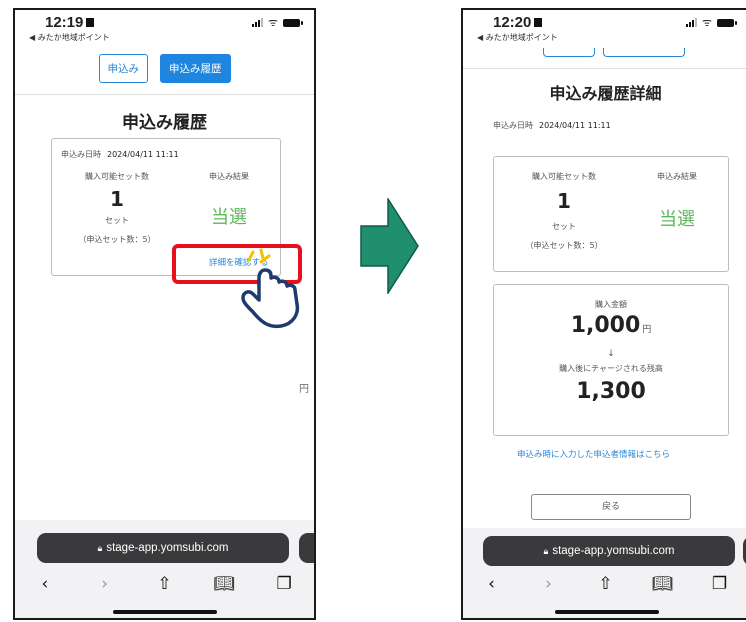 The height and width of the screenshot is (622, 746). I want to click on purchase-amount: 1,000 円, so click(611, 325).